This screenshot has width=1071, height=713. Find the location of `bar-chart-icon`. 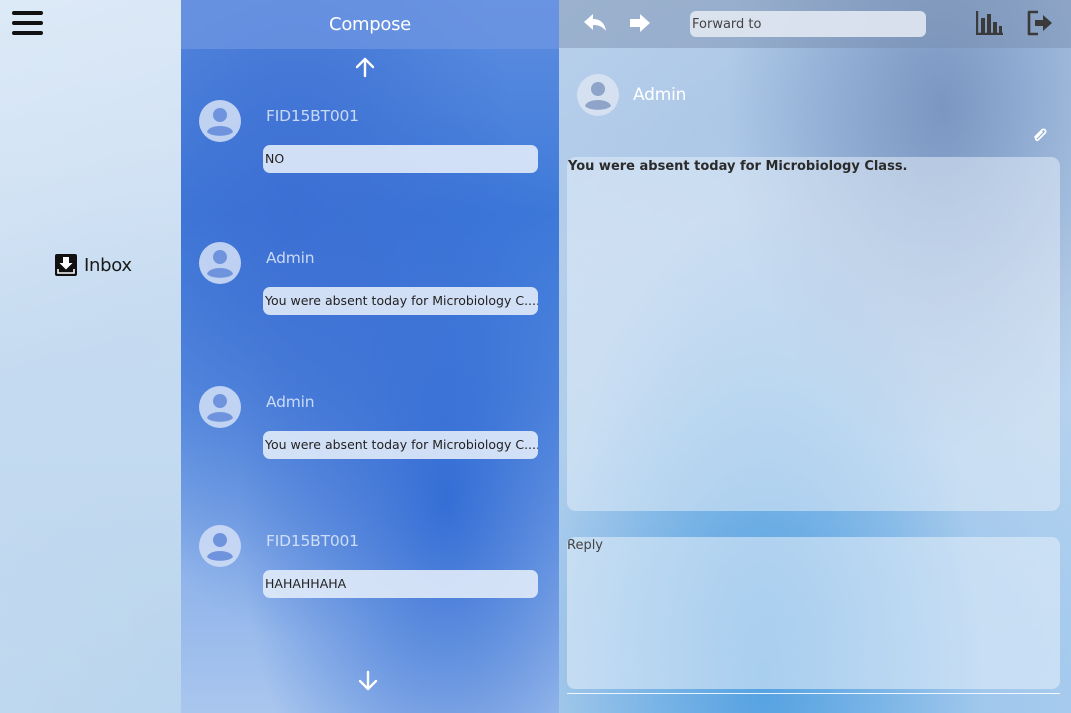

bar-chart-icon is located at coordinates (989, 23).